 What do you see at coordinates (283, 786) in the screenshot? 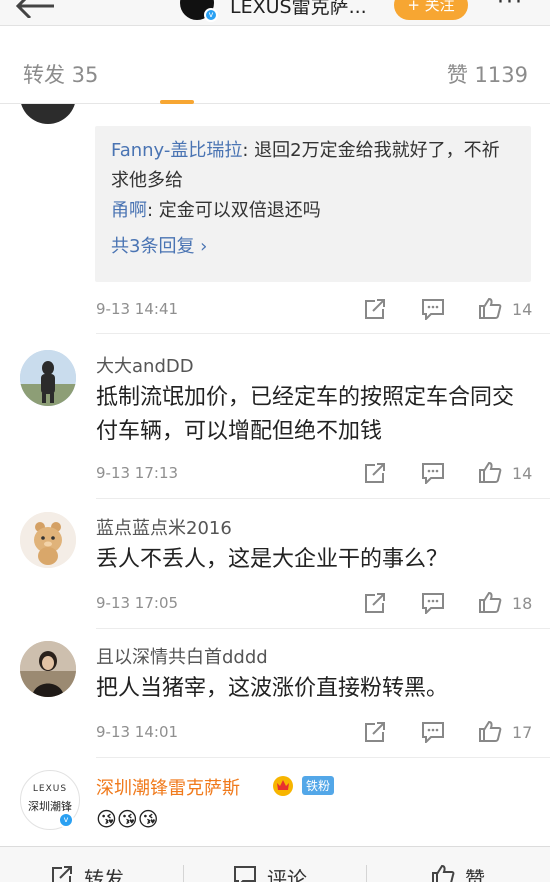
I see `crown-icon` at bounding box center [283, 786].